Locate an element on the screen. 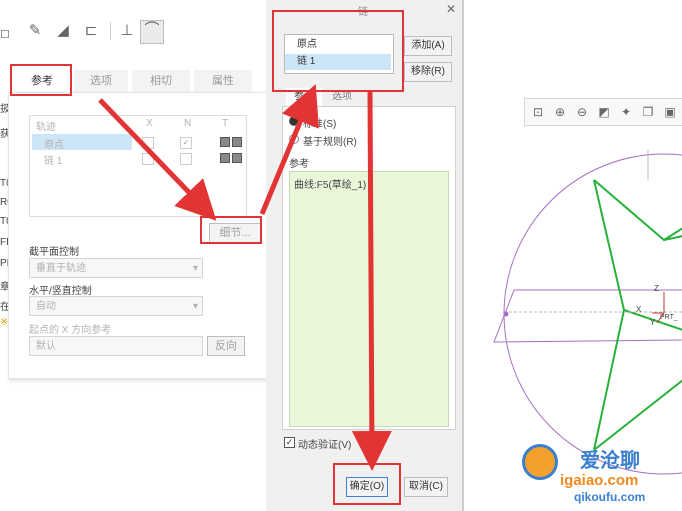  highlight-ok-button is located at coordinates (367, 484).